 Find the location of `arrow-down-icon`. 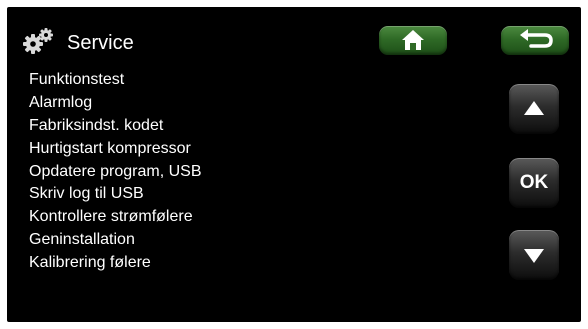

arrow-down-icon is located at coordinates (534, 256).